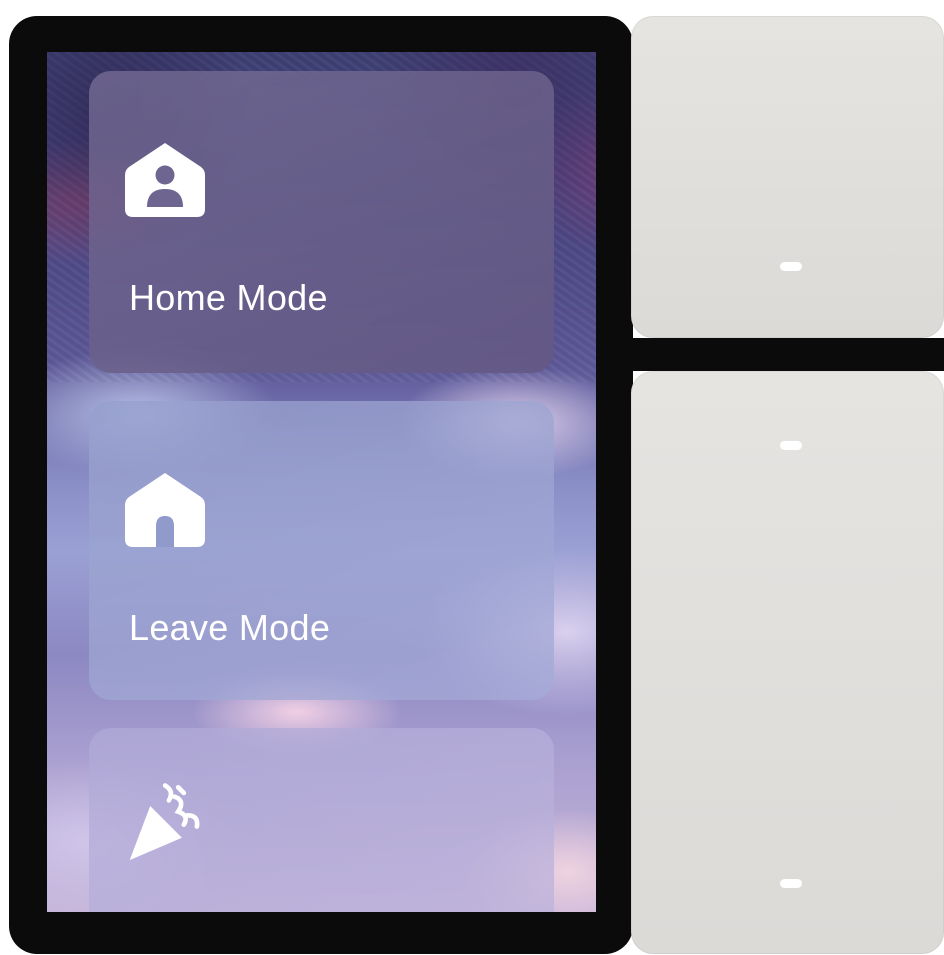 This screenshot has width=944, height=955. Describe the element at coordinates (791, 445) in the screenshot. I see `bottom-switch-upper-indicator` at that location.